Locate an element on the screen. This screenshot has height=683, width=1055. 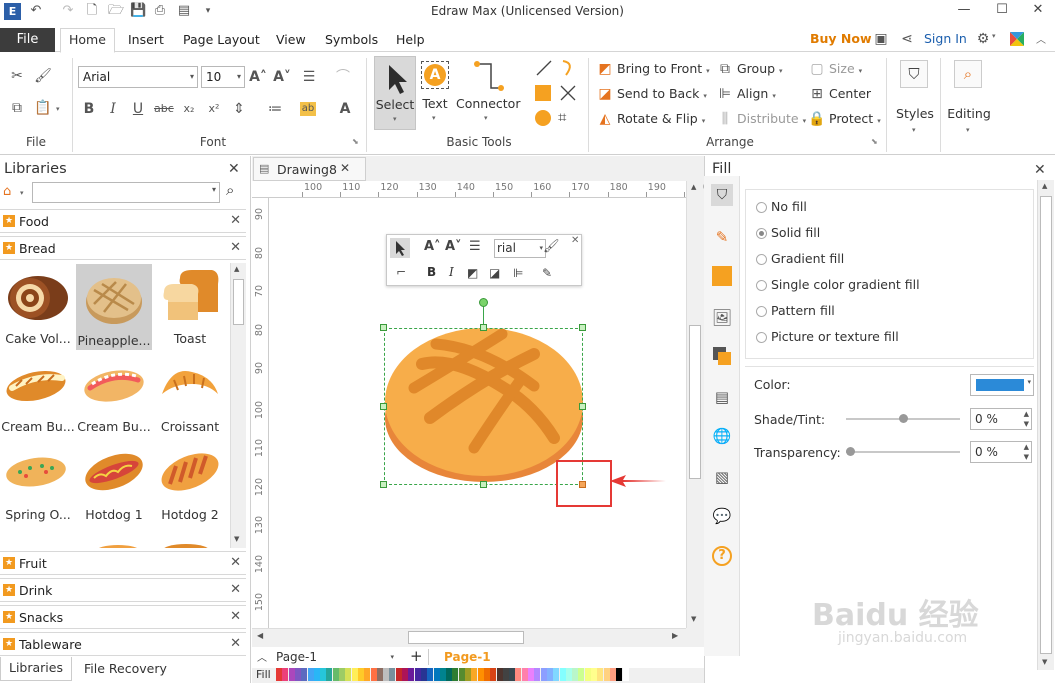
mini-bold-icon: B is located at coordinates (431, 272).